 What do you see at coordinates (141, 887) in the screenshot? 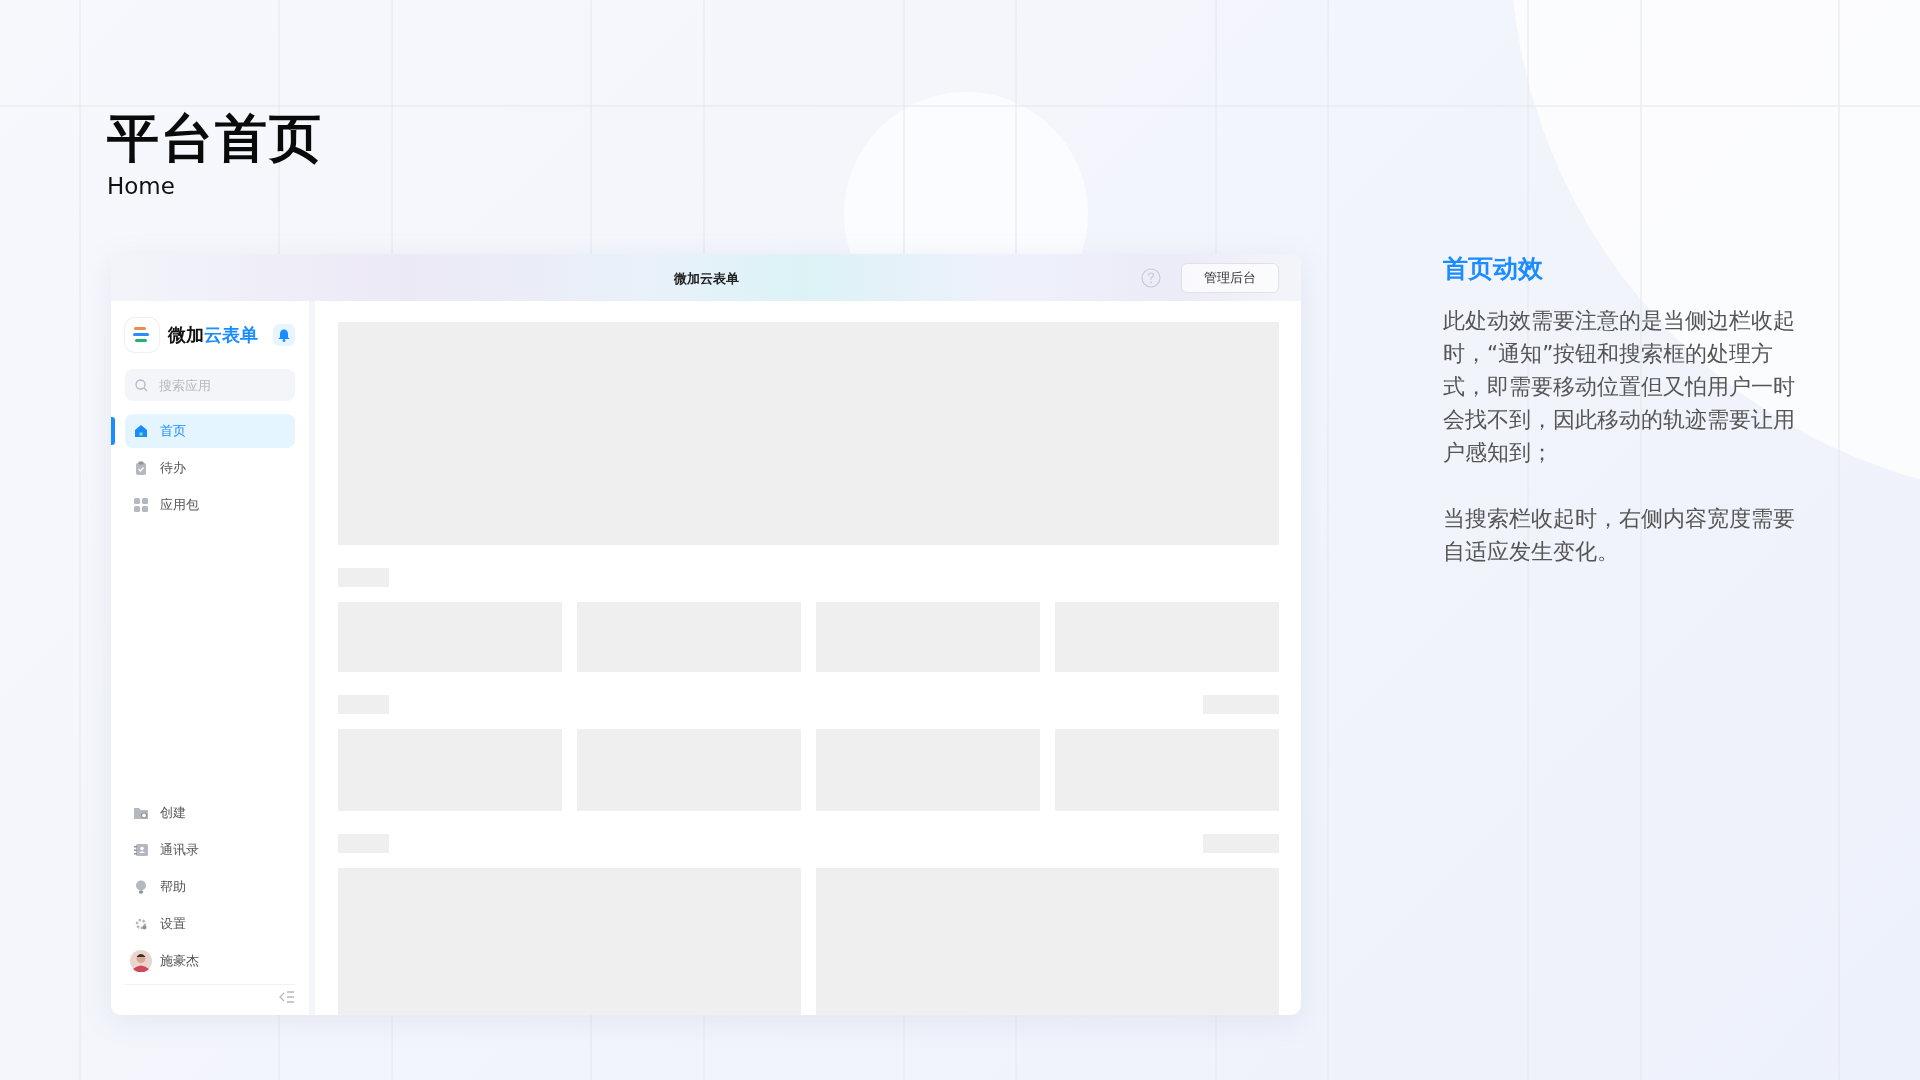
I see `lightbulb-icon` at bounding box center [141, 887].